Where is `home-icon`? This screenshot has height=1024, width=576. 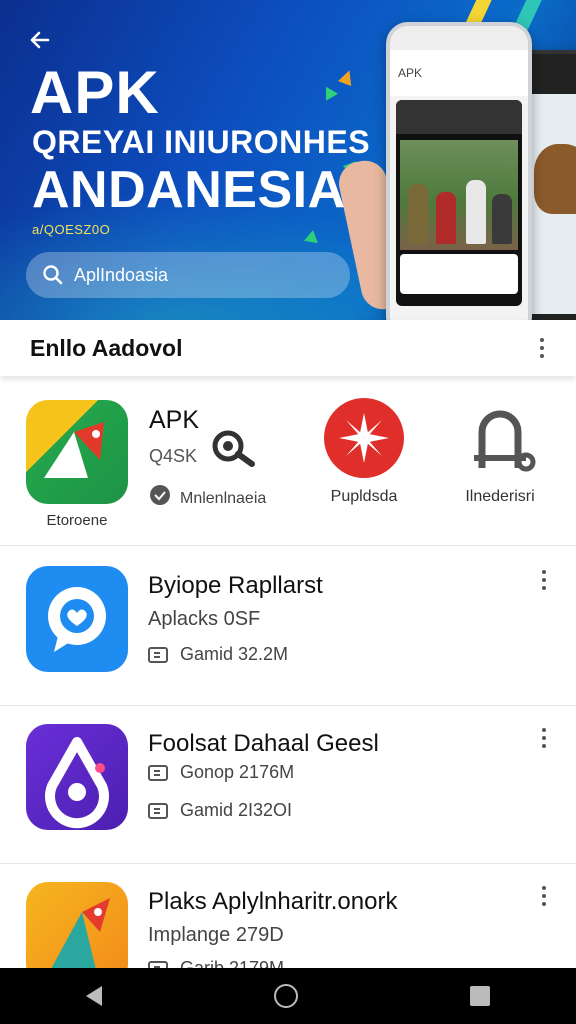 home-icon is located at coordinates (286, 996).